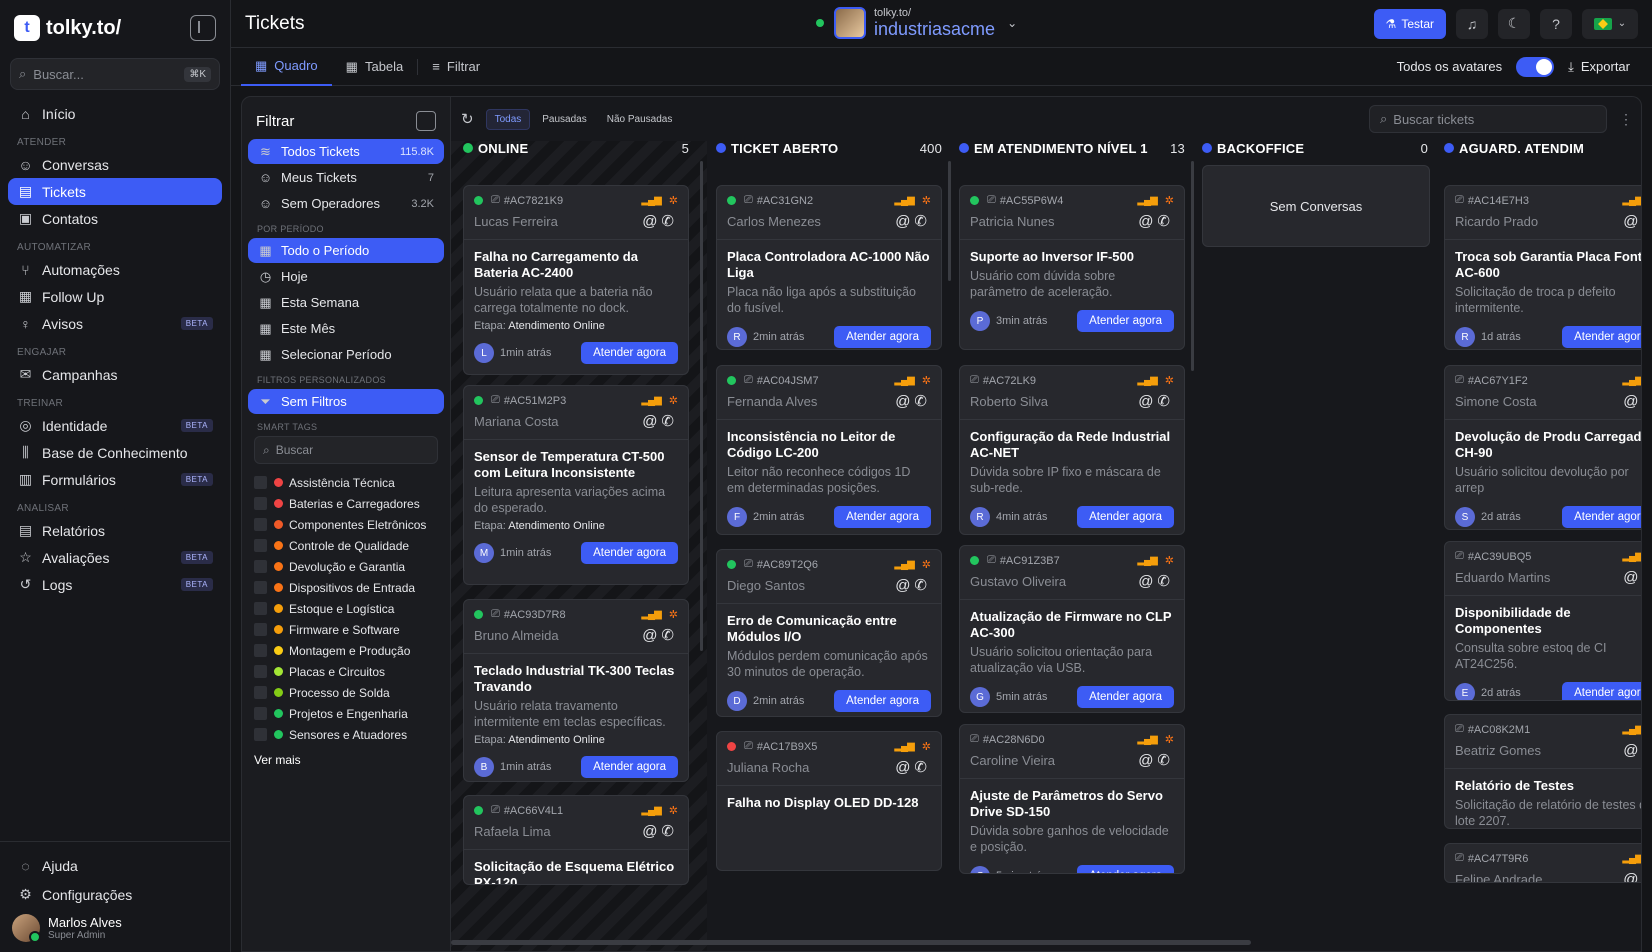  What do you see at coordinates (1610, 23) in the screenshot?
I see `language-selector: ⌄` at bounding box center [1610, 23].